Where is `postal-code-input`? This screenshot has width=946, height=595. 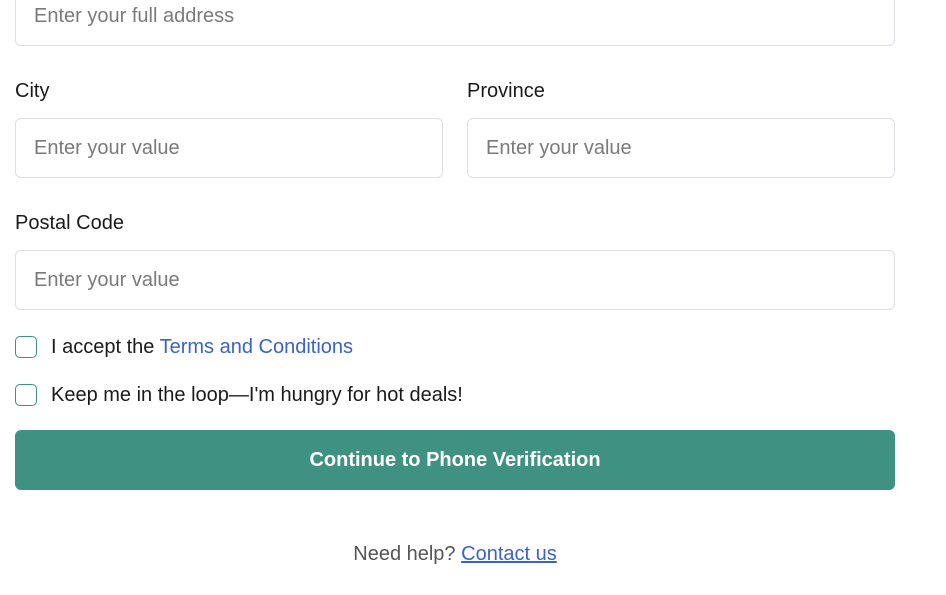 postal-code-input is located at coordinates (455, 280).